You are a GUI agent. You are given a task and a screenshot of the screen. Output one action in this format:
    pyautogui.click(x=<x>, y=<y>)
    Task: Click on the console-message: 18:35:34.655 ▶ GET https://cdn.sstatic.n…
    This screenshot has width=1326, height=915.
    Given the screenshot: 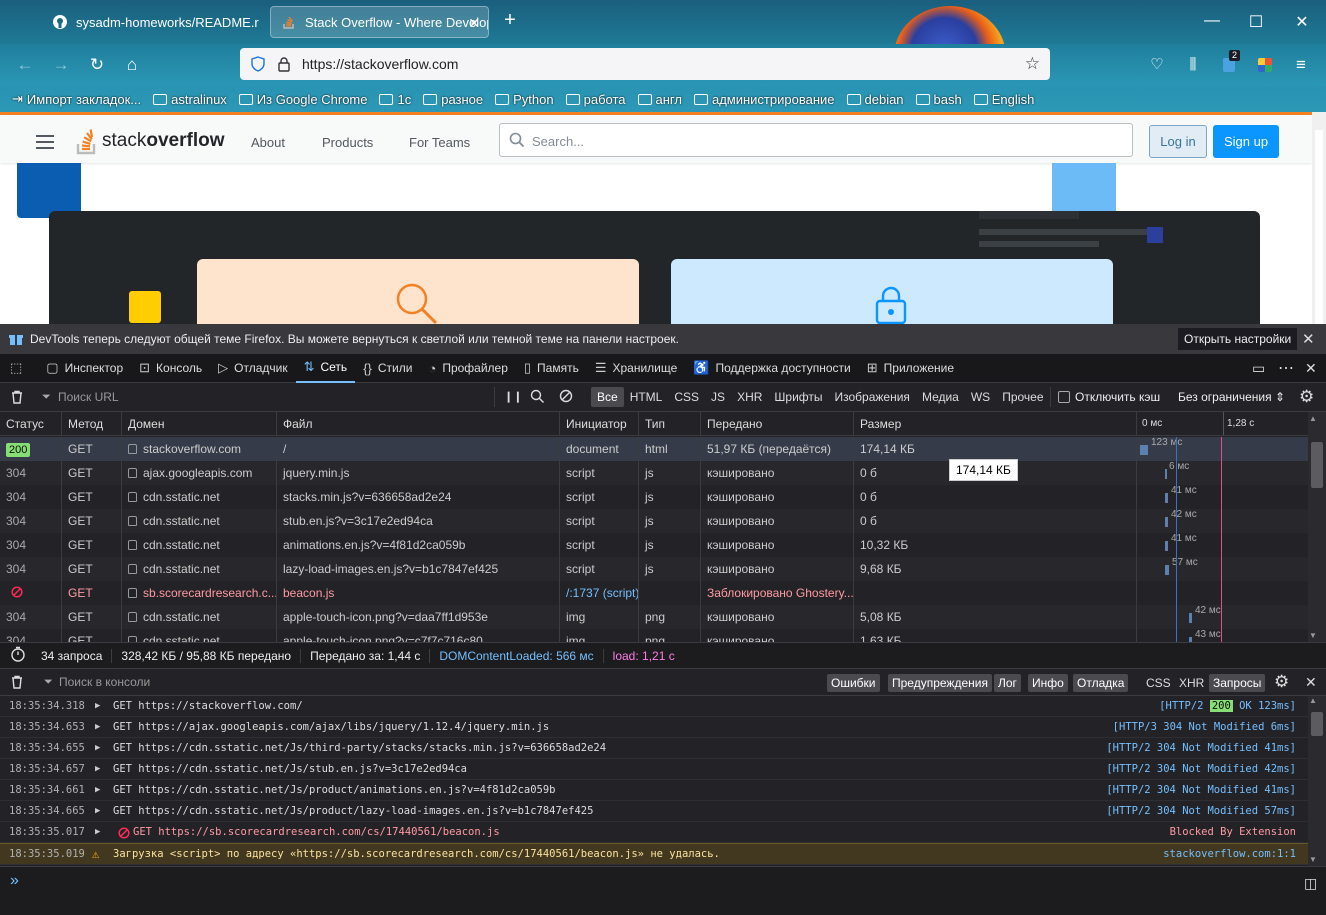 What is the action you would take?
    pyautogui.click(x=654, y=748)
    